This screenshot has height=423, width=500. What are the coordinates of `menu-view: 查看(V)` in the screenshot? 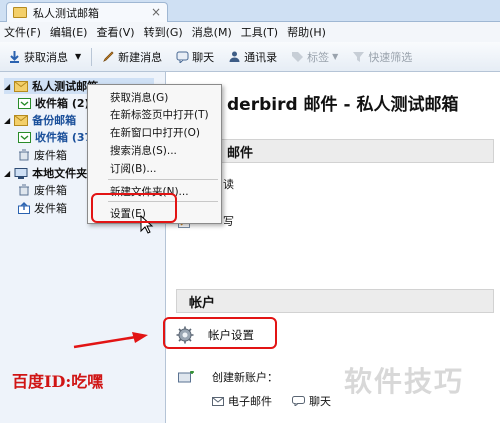 It's located at (115, 32).